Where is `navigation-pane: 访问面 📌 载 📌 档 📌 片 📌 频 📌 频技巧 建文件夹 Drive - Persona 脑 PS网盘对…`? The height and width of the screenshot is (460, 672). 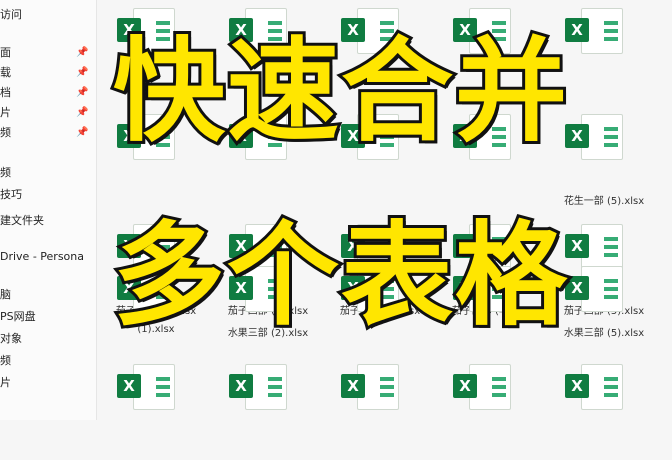 navigation-pane: 访问面 📌 载 📌 档 📌 片 📌 频 📌 频技巧 建文件夹 Drive - Persona 脑 PS网盘对… is located at coordinates (48, 210).